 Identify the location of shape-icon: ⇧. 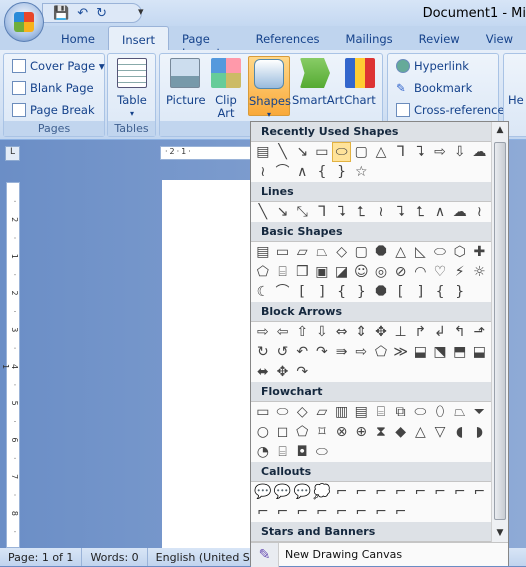
(302, 332).